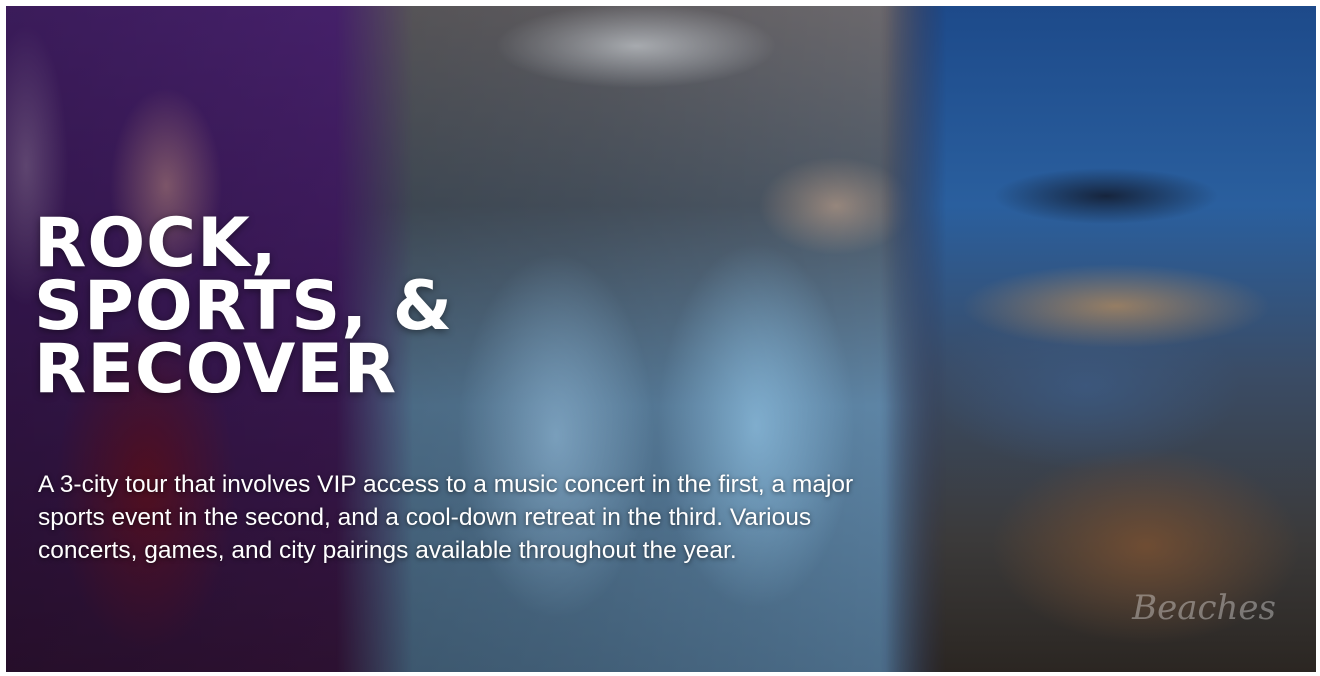 This screenshot has width=1320, height=676. Describe the element at coordinates (1204, 608) in the screenshot. I see `photo-watermark: Beaches` at that location.